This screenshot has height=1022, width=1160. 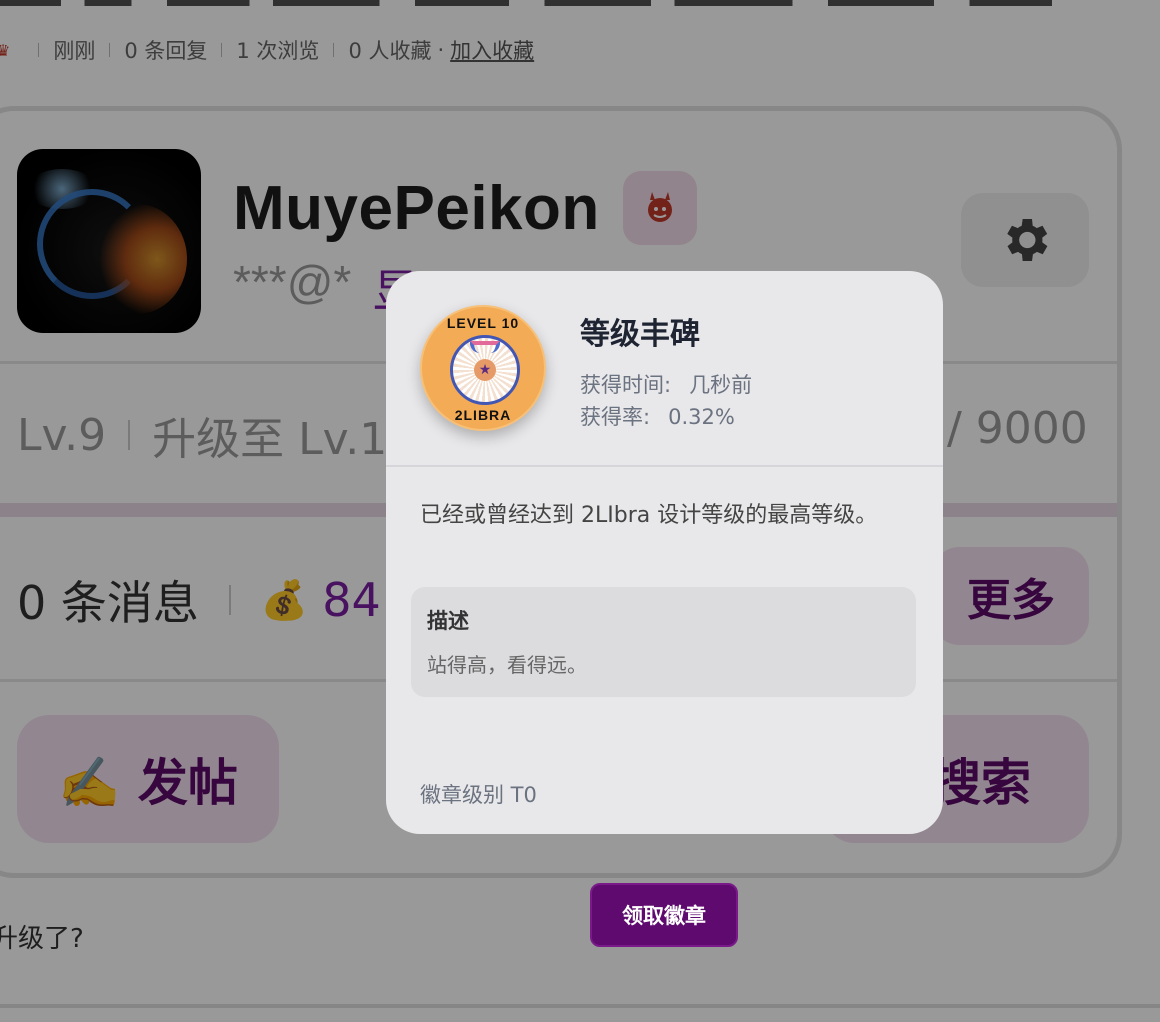 I want to click on badge-tier: 徽章级别 T0, so click(x=478, y=795).